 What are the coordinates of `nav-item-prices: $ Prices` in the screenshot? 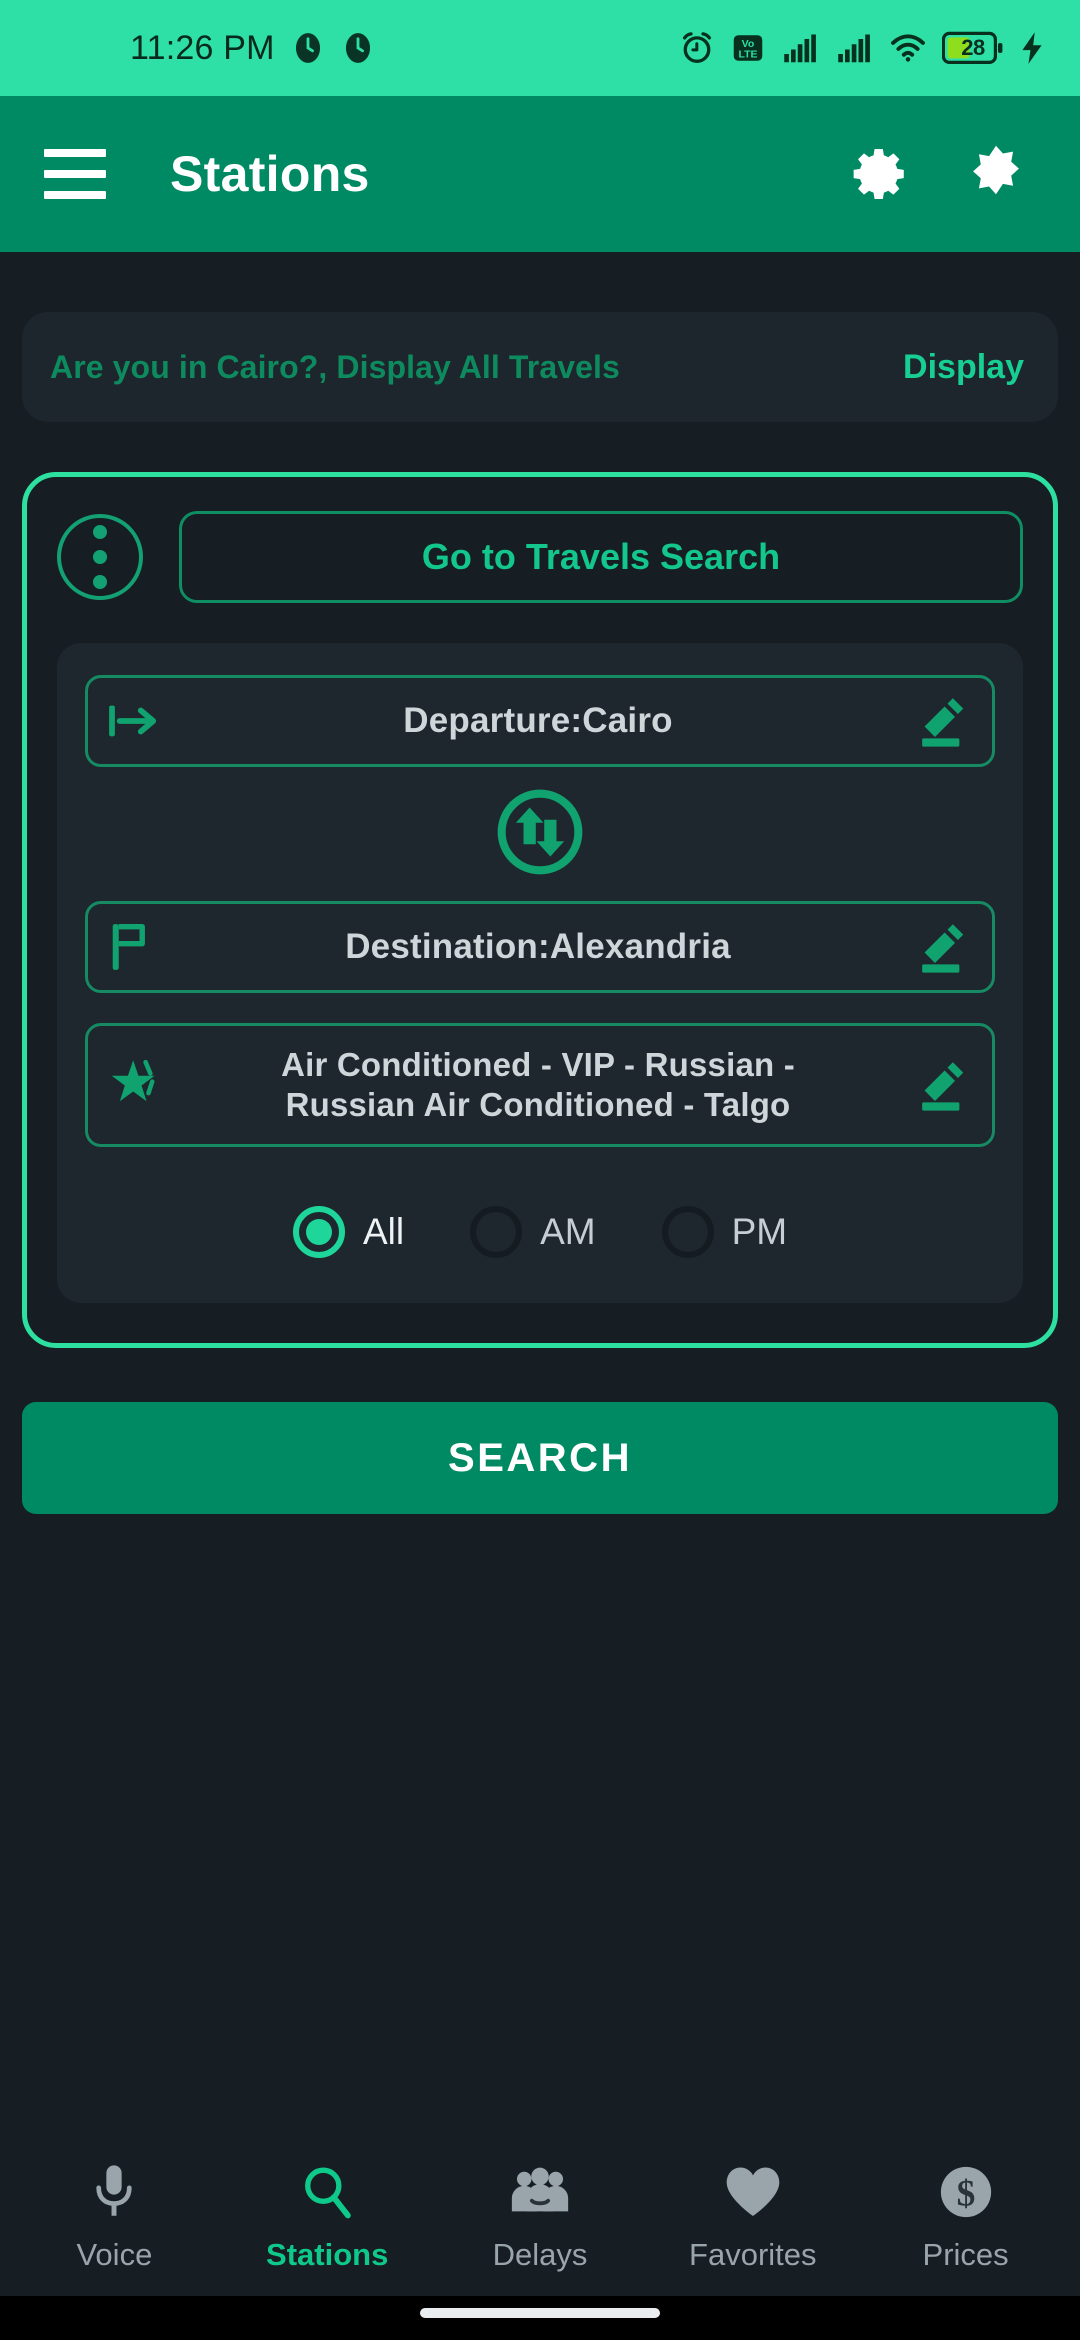 It's located at (965, 2216).